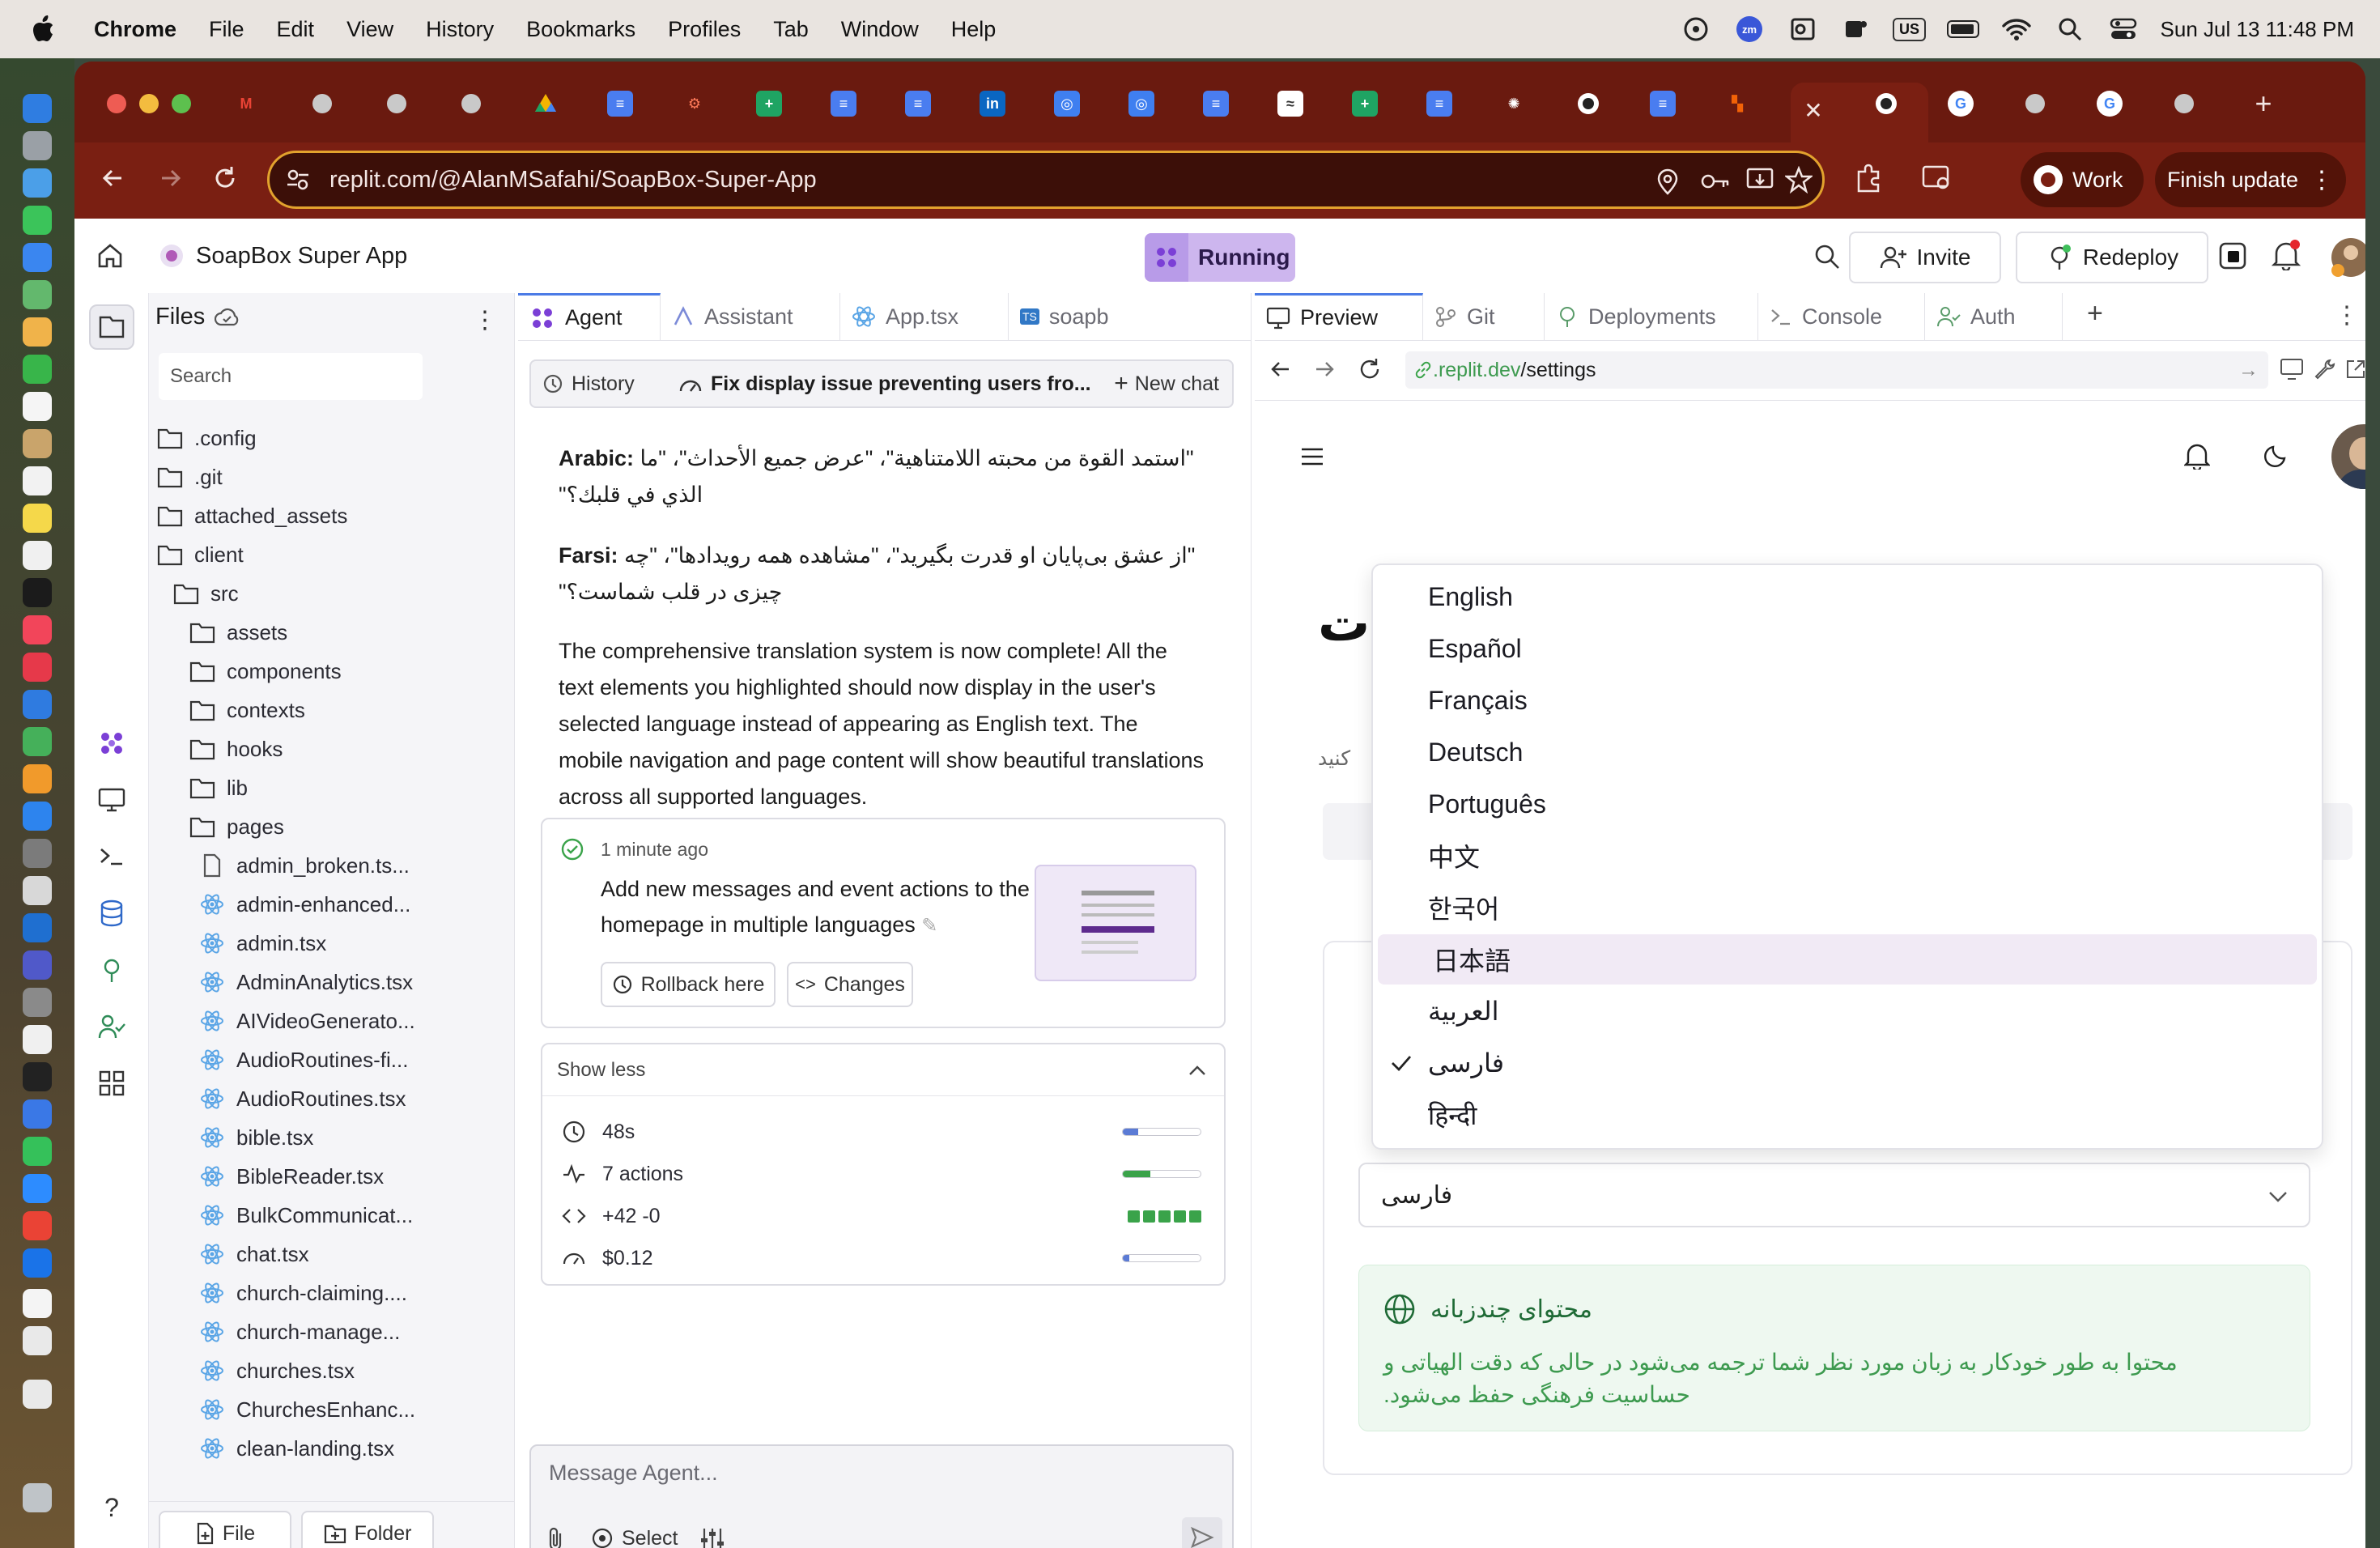 This screenshot has height=1548, width=2380. What do you see at coordinates (1220, 257) in the screenshot?
I see `run-status-button: Running` at bounding box center [1220, 257].